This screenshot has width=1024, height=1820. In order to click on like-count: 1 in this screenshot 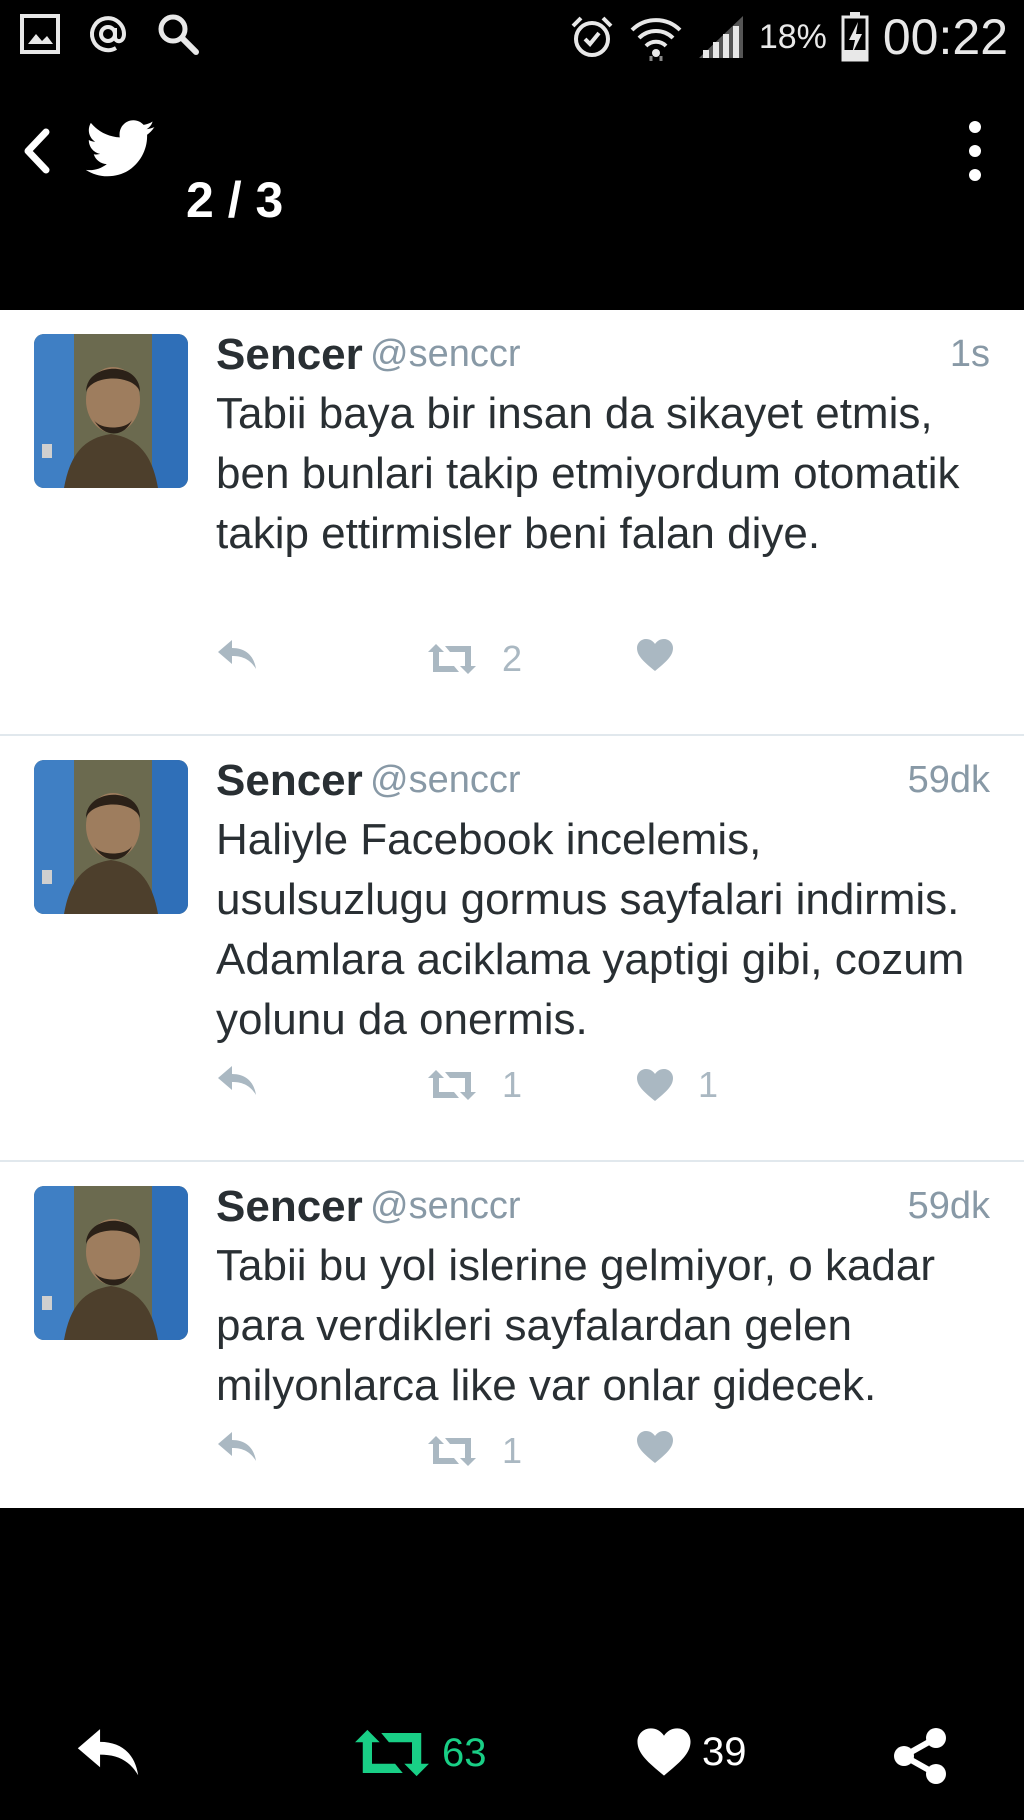, I will do `click(708, 1084)`.